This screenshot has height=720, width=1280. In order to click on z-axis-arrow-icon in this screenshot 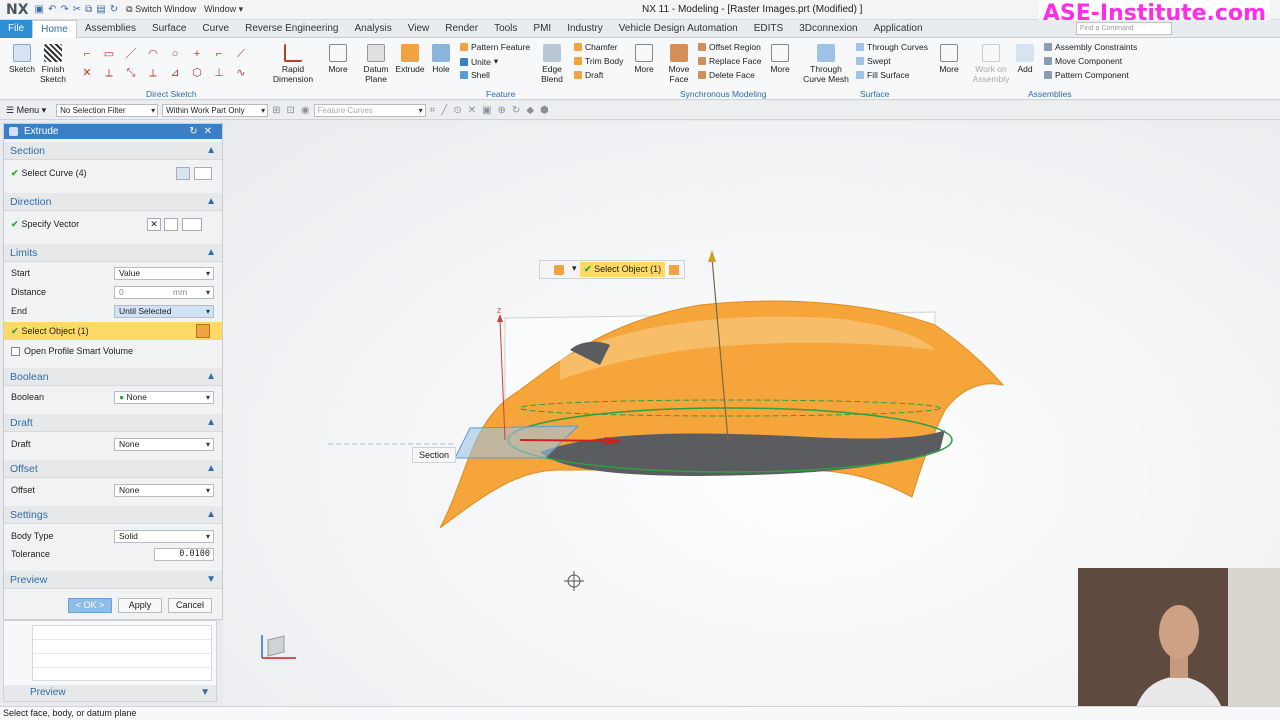, I will do `click(500, 318)`.